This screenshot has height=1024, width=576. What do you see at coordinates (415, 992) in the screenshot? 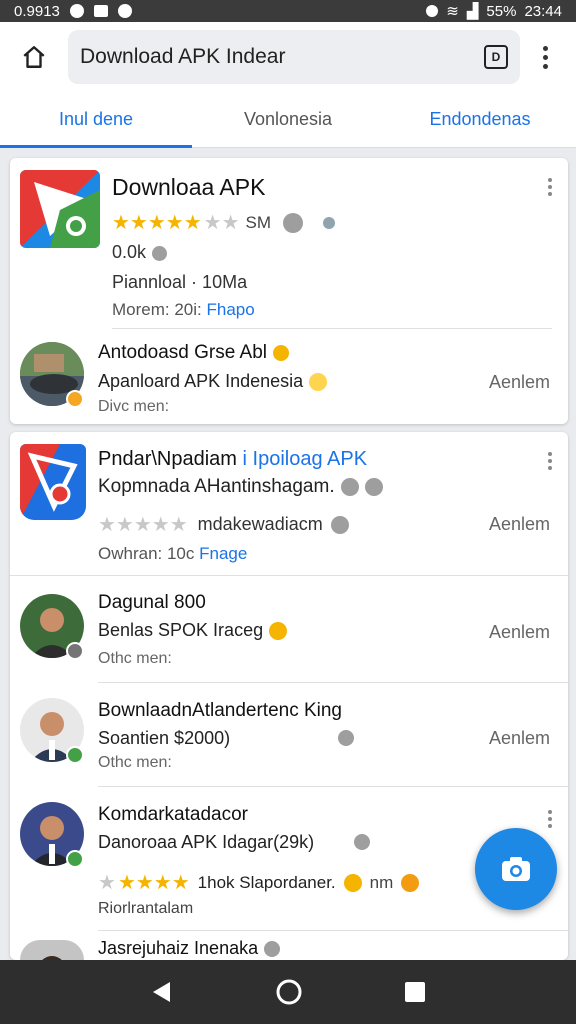
I see `recents-icon` at bounding box center [415, 992].